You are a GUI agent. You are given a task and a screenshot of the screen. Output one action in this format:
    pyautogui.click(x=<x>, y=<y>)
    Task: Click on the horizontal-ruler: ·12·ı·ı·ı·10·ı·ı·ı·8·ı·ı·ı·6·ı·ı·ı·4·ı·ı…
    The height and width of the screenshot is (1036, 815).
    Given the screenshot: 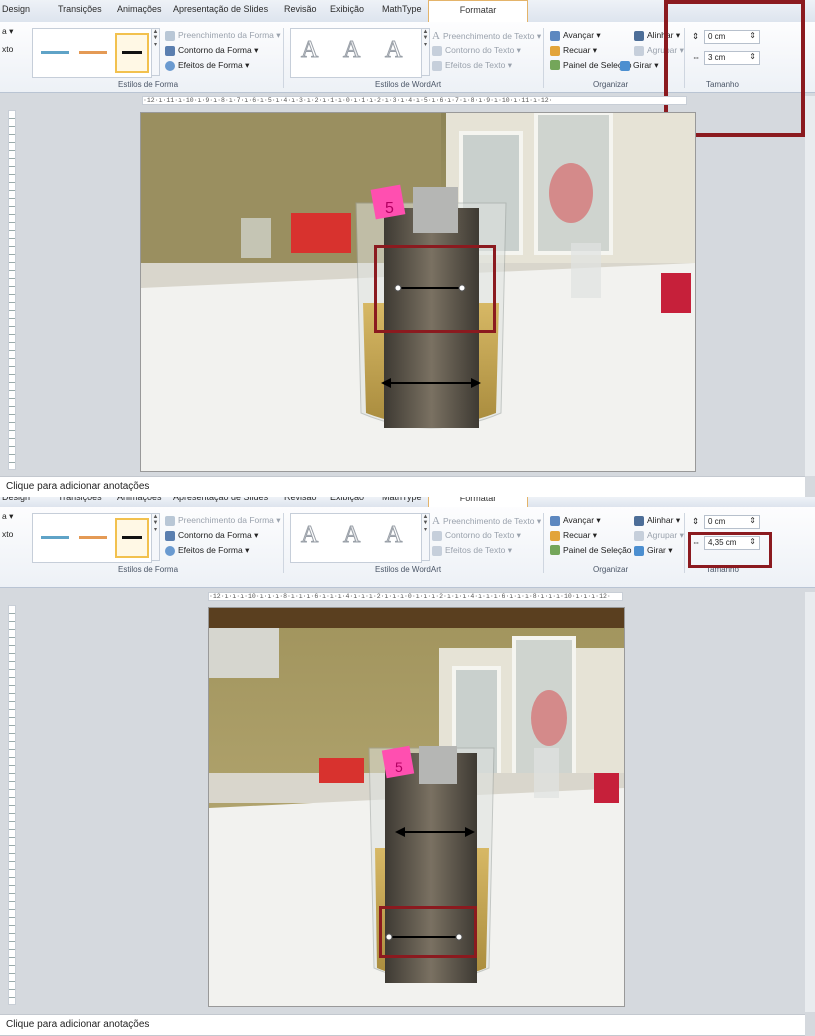 What is the action you would take?
    pyautogui.click(x=415, y=596)
    